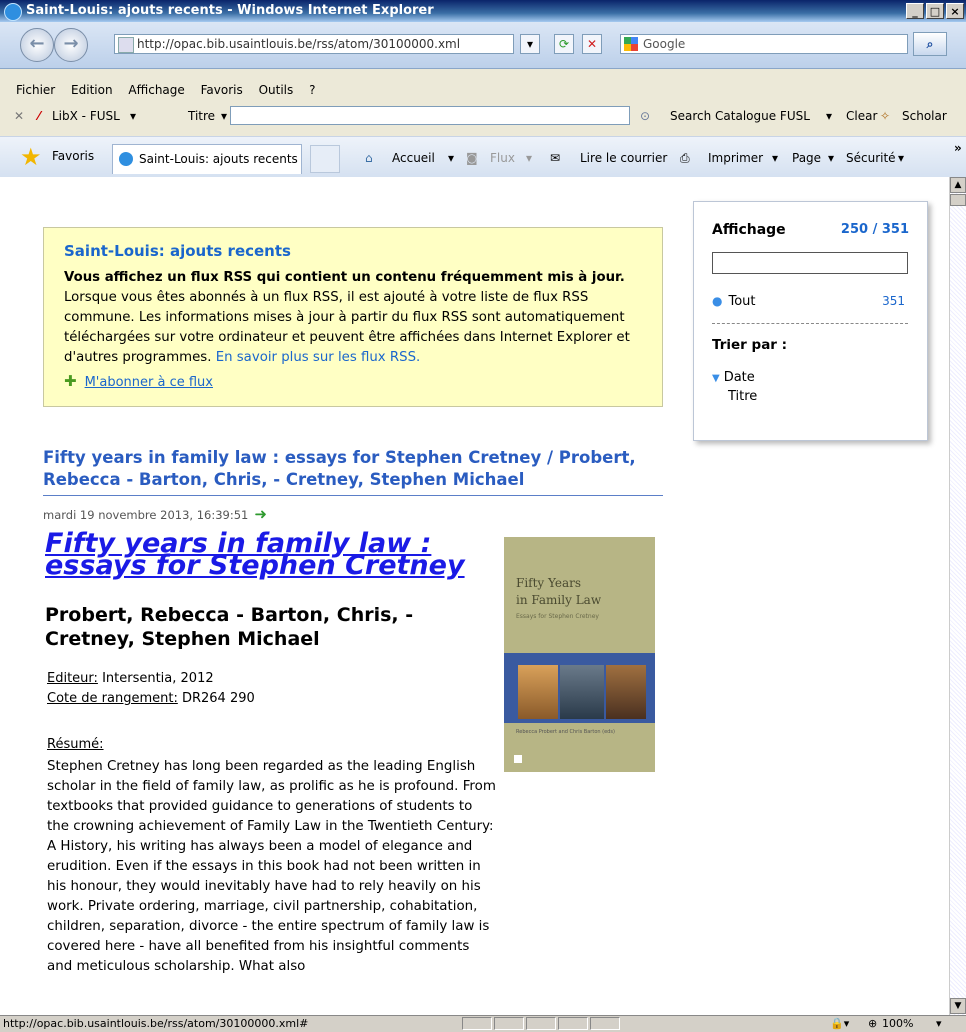 This screenshot has height=1032, width=966. What do you see at coordinates (592, 44) in the screenshot?
I see `stop-button: ✕` at bounding box center [592, 44].